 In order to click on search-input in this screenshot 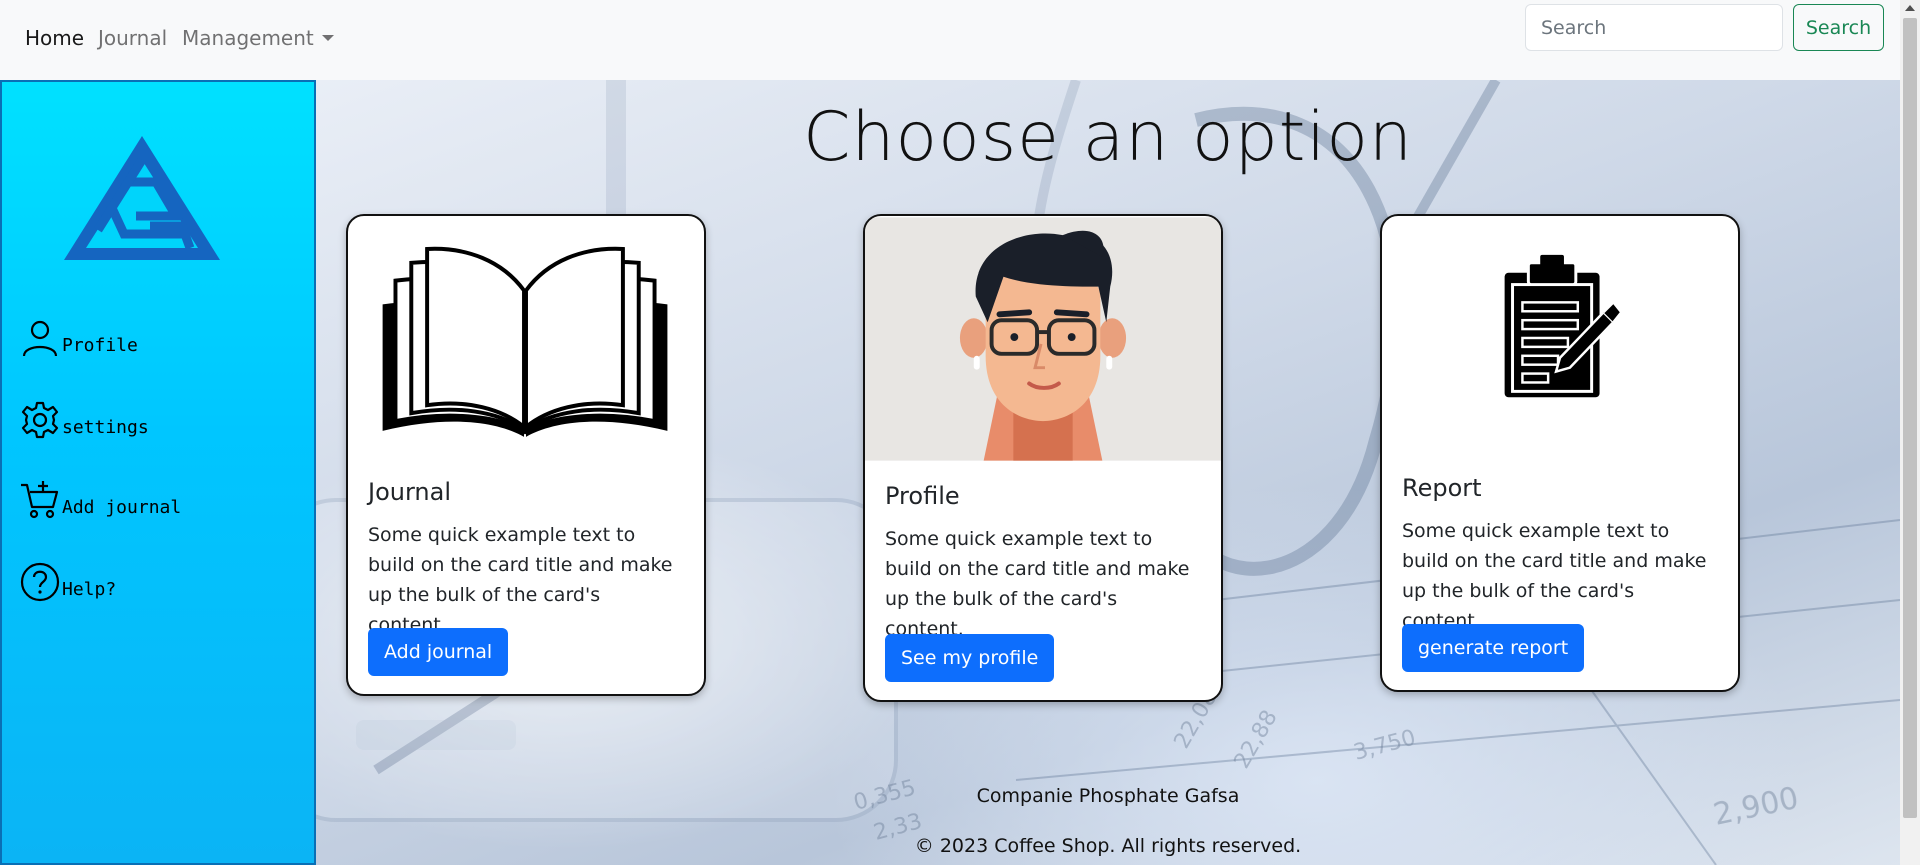, I will do `click(1654, 27)`.